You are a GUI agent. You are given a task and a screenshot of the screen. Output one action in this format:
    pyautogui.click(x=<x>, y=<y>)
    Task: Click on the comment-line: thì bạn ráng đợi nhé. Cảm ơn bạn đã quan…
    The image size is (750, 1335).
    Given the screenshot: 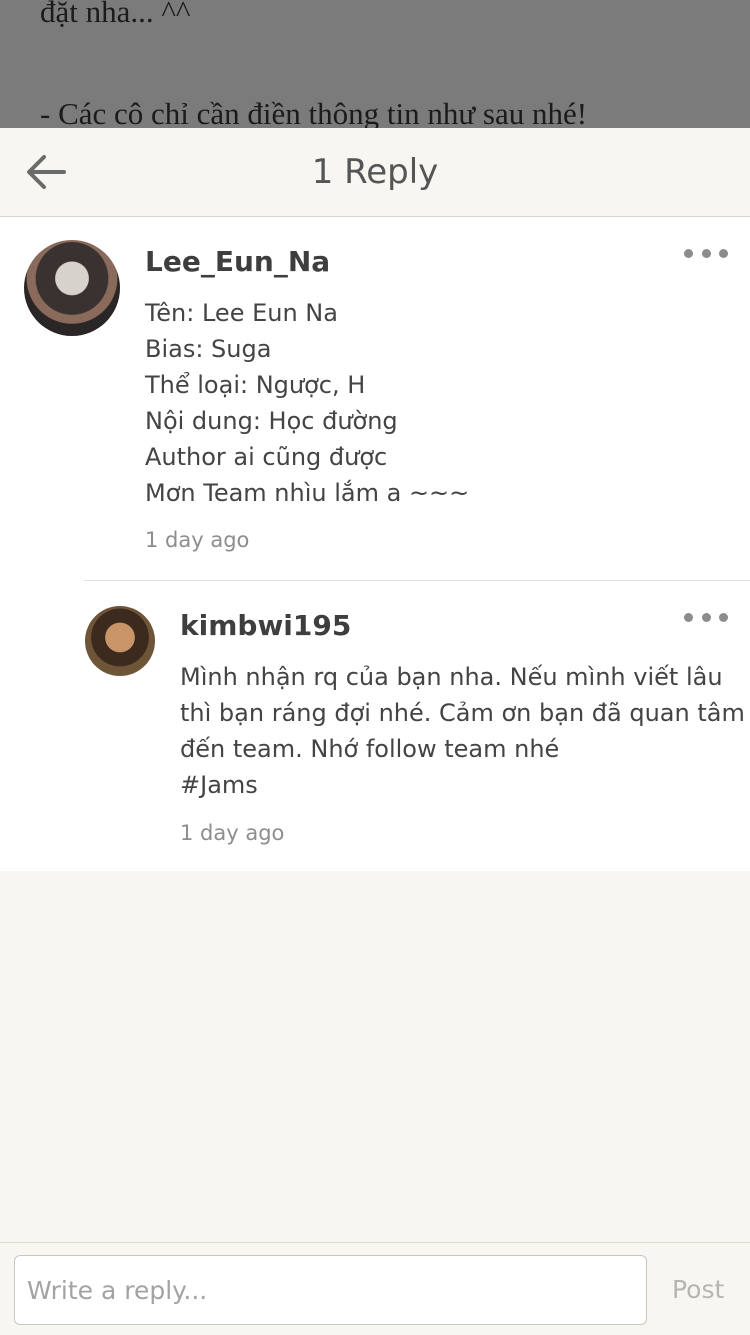 What is the action you would take?
    pyautogui.click(x=462, y=713)
    